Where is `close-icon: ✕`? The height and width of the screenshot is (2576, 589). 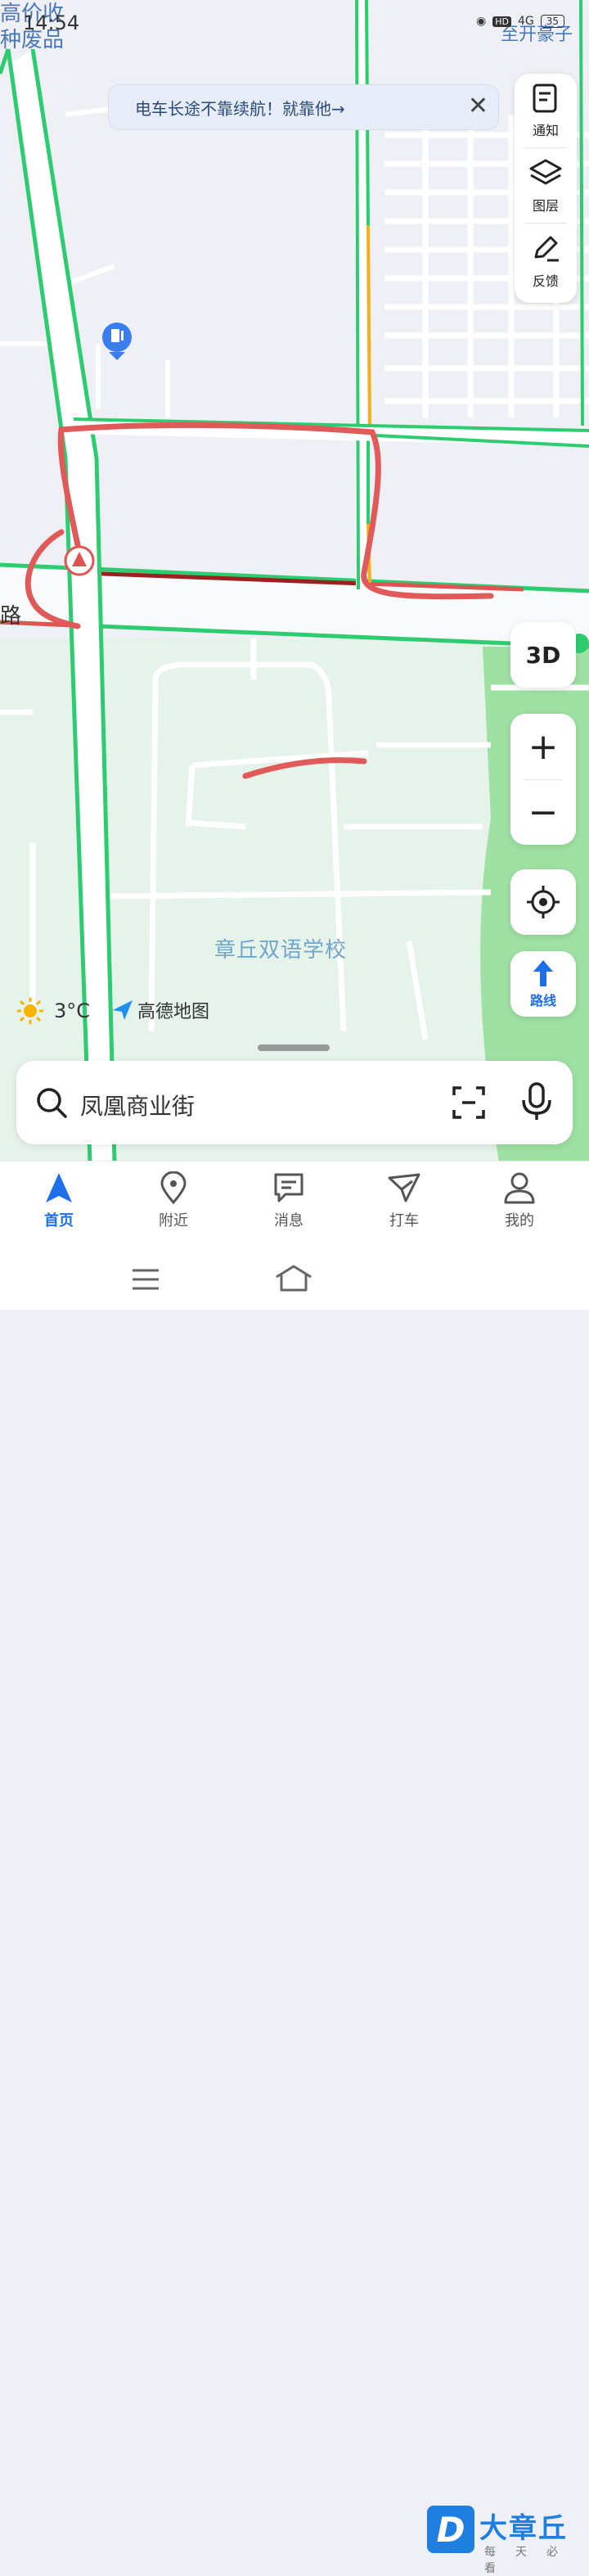
close-icon: ✕ is located at coordinates (478, 106).